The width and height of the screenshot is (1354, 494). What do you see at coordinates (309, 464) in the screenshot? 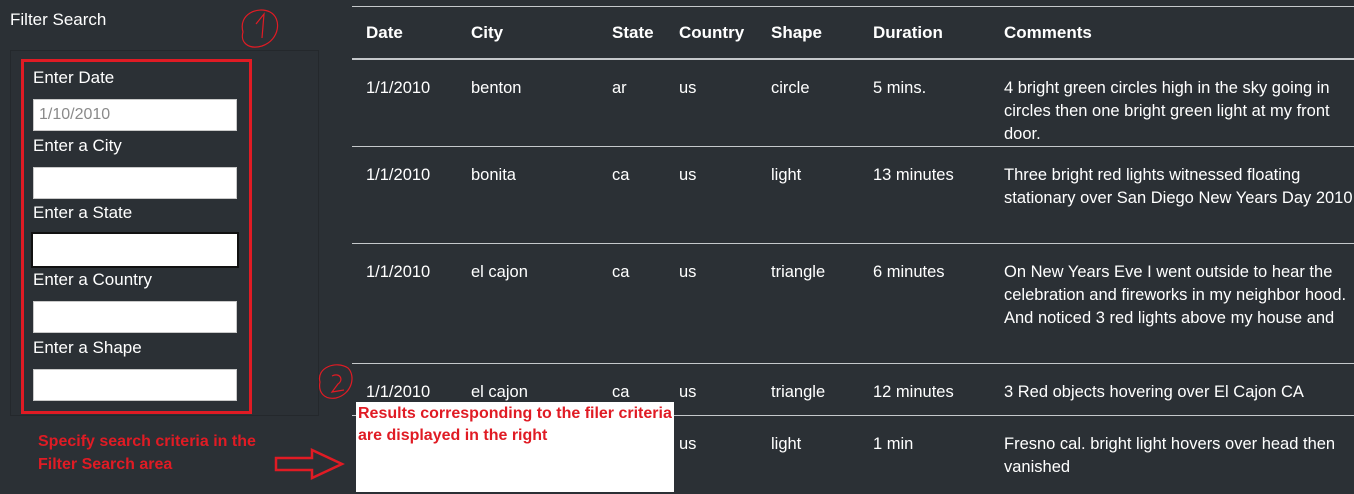
I see `arrow-right-icon` at bounding box center [309, 464].